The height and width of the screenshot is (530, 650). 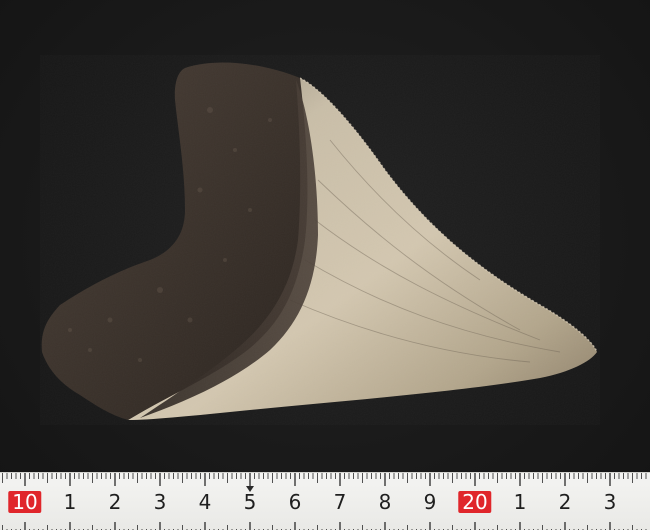 What do you see at coordinates (25, 502) in the screenshot?
I see `ruler-number: 10` at bounding box center [25, 502].